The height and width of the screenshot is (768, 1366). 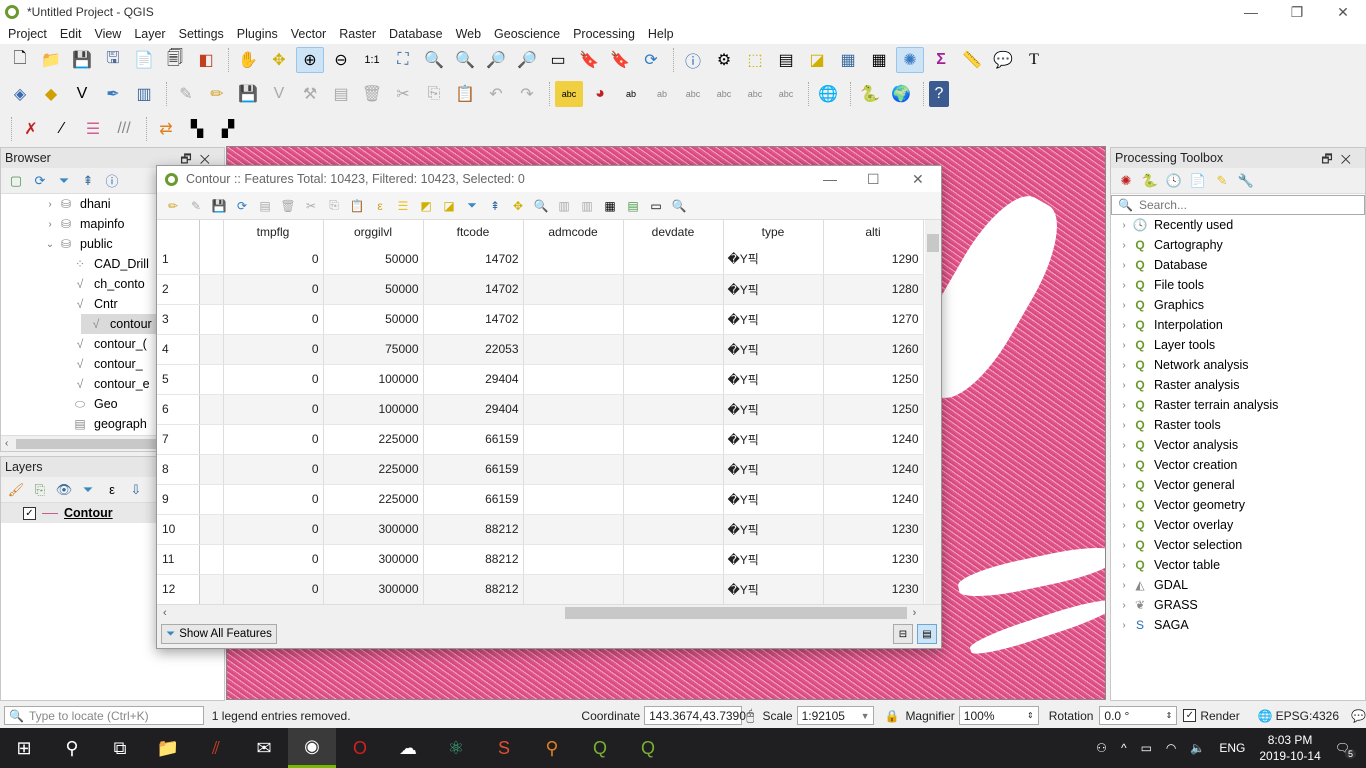 I want to click on checker-dark-icon: ▞, so click(x=228, y=129).